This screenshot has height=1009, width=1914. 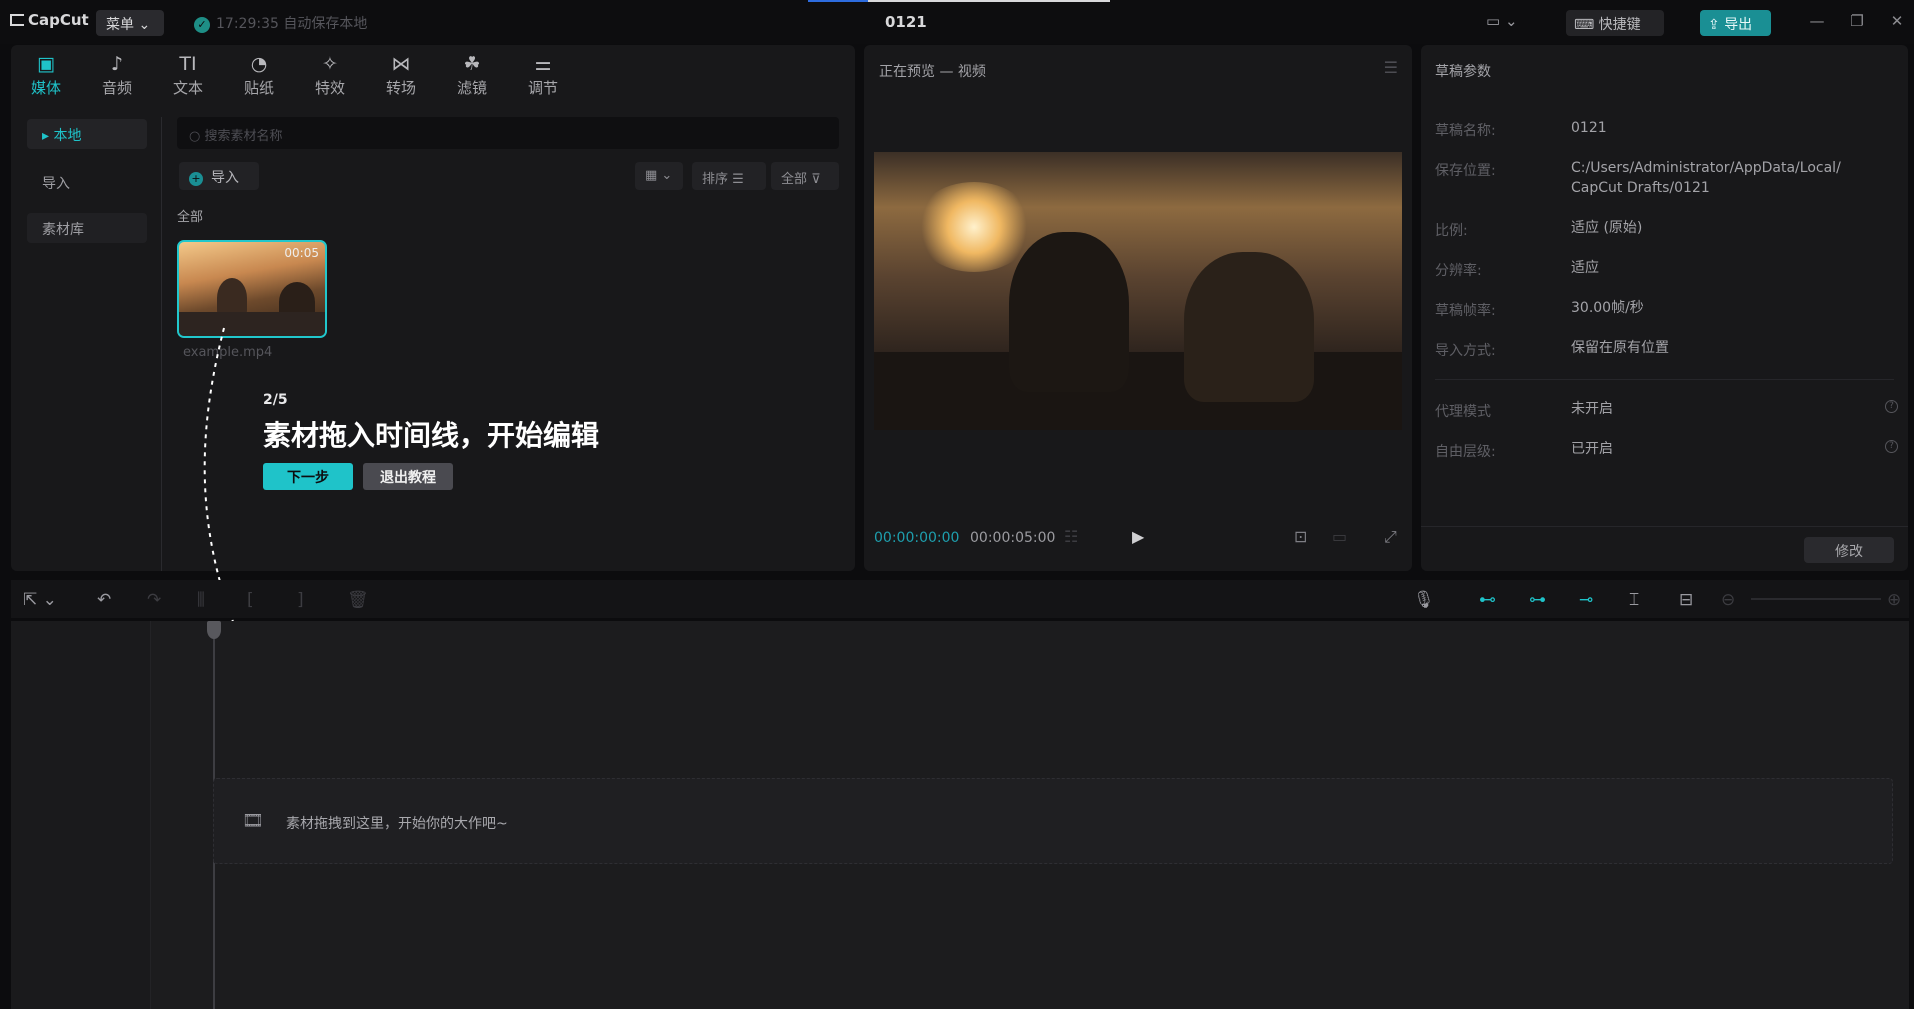 I want to click on adjust-icon: ⚌, so click(x=543, y=64).